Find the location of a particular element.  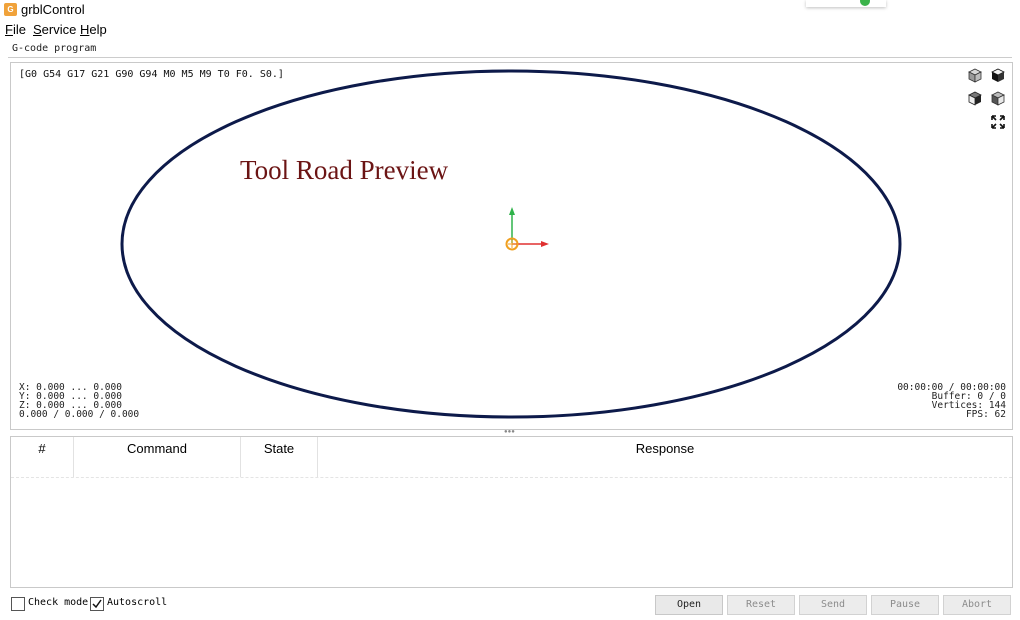

window-title: grblControl is located at coordinates (53, 9).